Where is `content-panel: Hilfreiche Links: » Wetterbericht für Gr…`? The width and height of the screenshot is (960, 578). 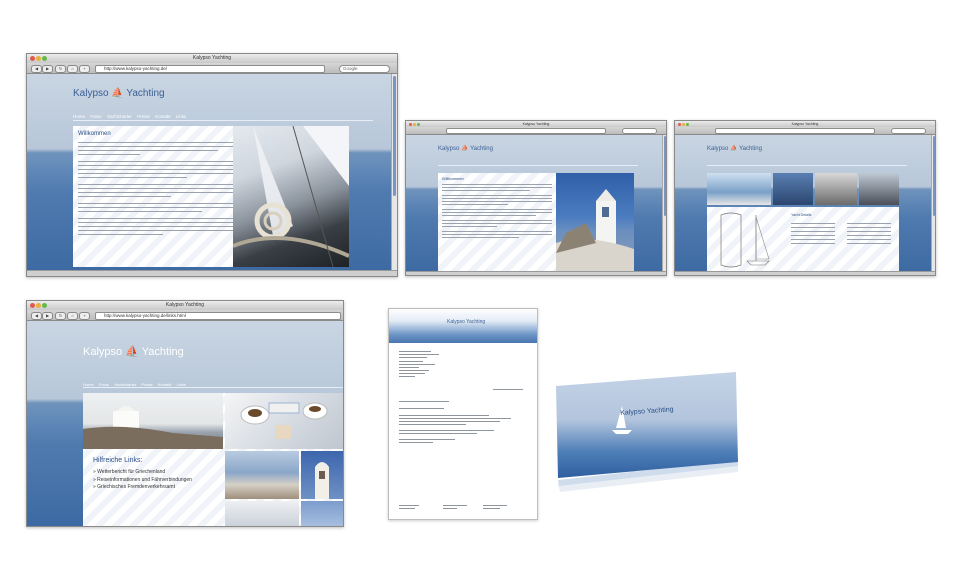
content-panel: Hilfreiche Links: » Wetterbericht für Gr… is located at coordinates (213, 459).